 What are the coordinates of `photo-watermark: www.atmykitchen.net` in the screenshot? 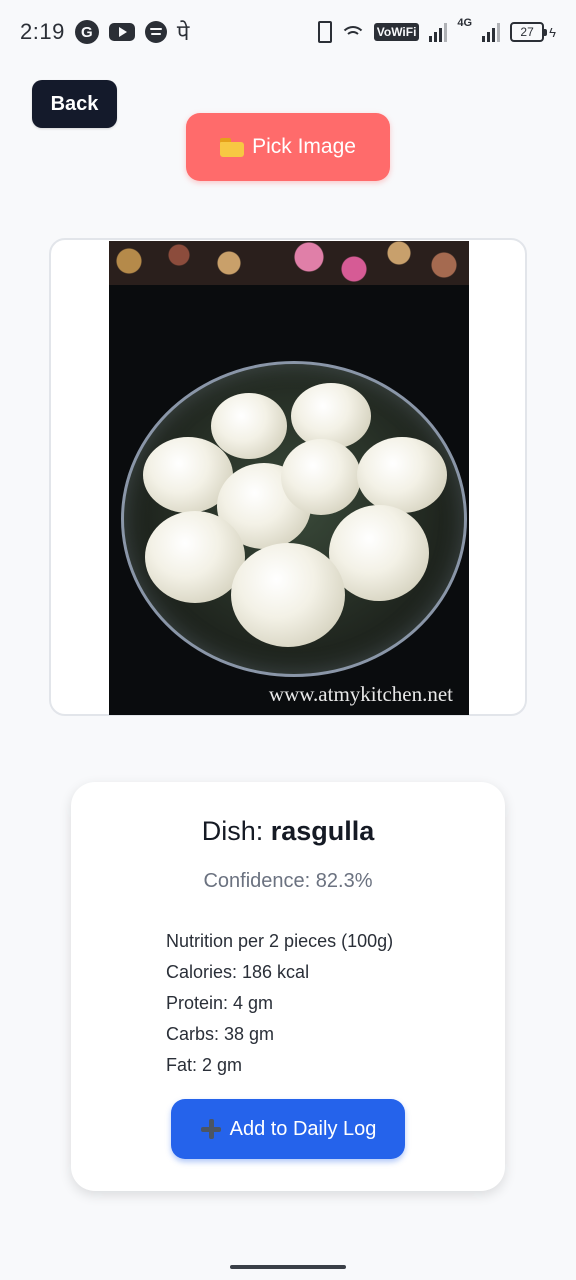 It's located at (360, 694).